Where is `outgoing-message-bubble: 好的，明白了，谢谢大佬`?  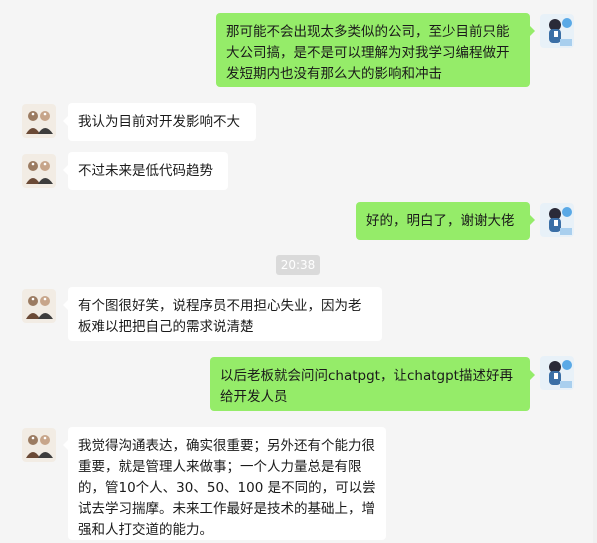 outgoing-message-bubble: 好的，明白了，谢谢大佬 is located at coordinates (445, 221).